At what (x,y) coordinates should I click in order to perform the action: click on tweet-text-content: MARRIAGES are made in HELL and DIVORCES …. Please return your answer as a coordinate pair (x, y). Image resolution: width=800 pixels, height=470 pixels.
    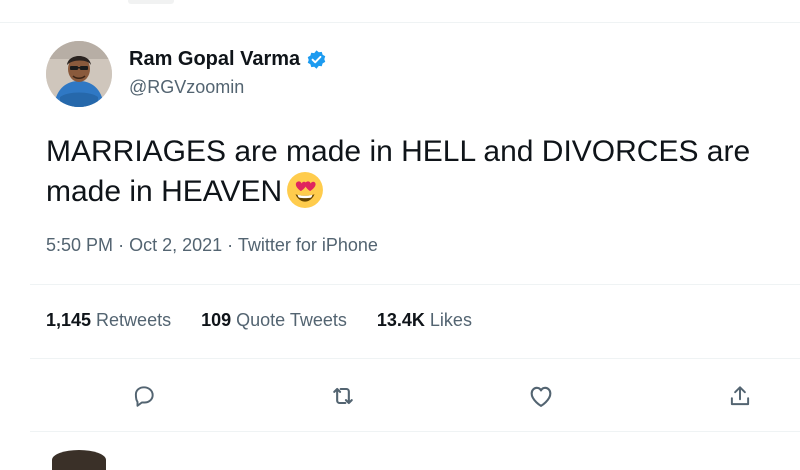
    Looking at the image, I should click on (398, 171).